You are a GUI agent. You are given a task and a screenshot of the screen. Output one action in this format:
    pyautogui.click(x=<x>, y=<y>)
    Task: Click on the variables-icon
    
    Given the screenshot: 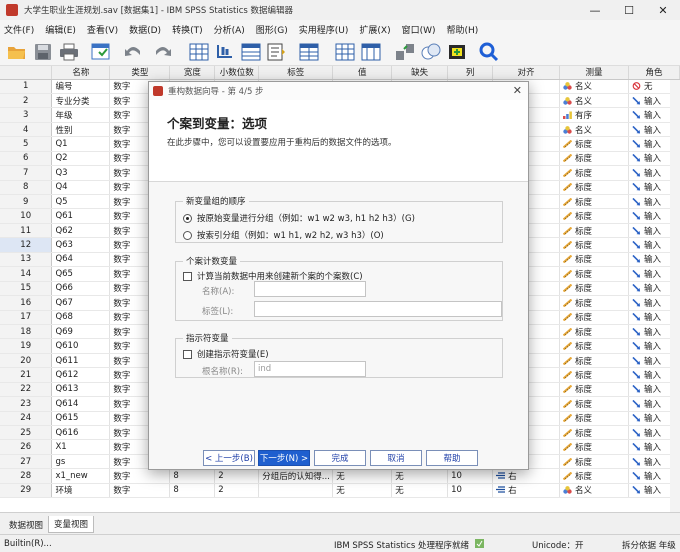 What is the action you would take?
    pyautogui.click(x=251, y=52)
    